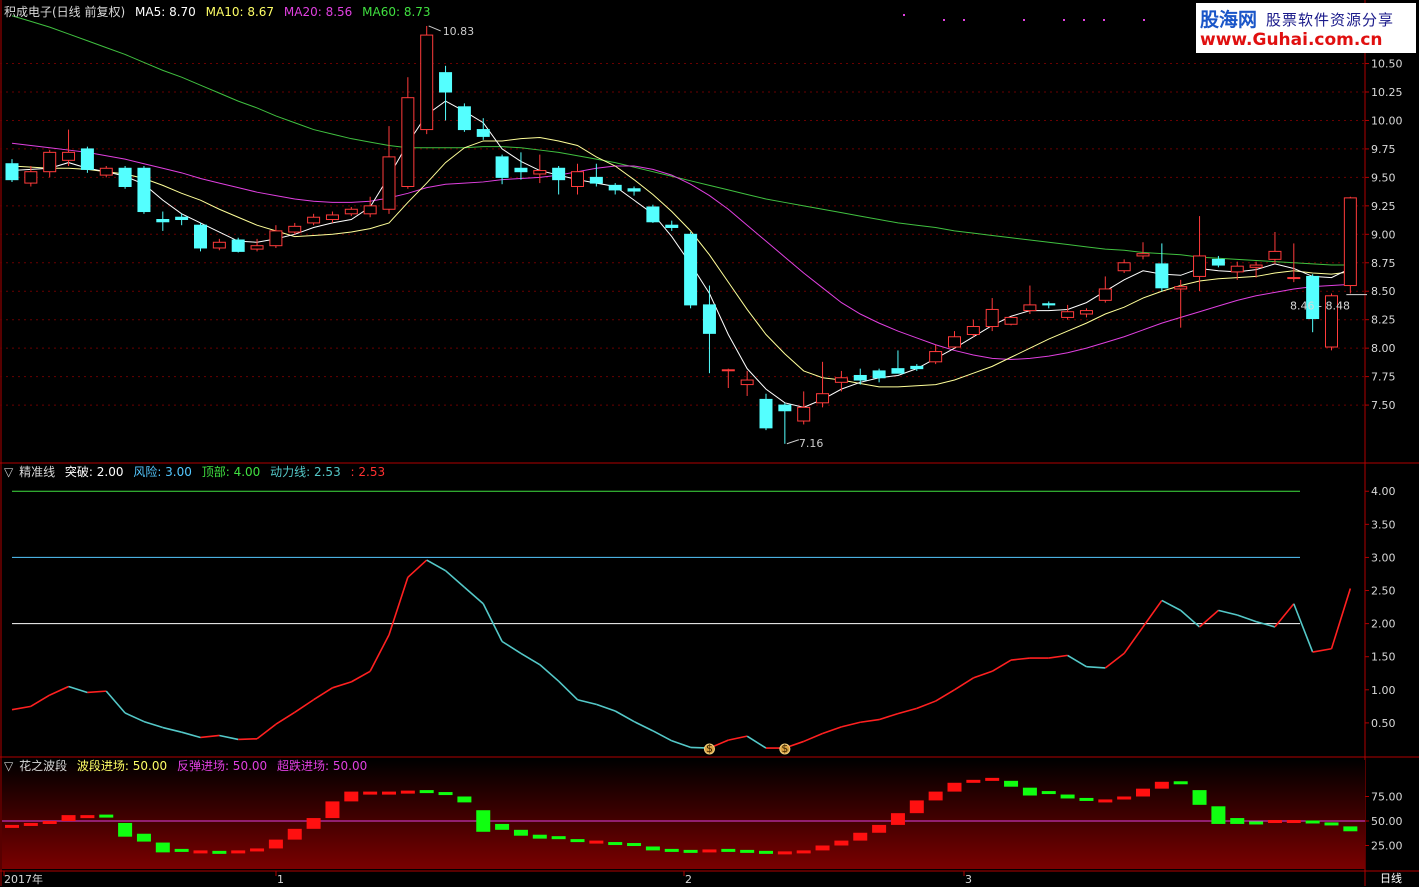 Image resolution: width=1419 pixels, height=887 pixels. I want to click on indicator-tick-label: 2.50, so click(1383, 591).